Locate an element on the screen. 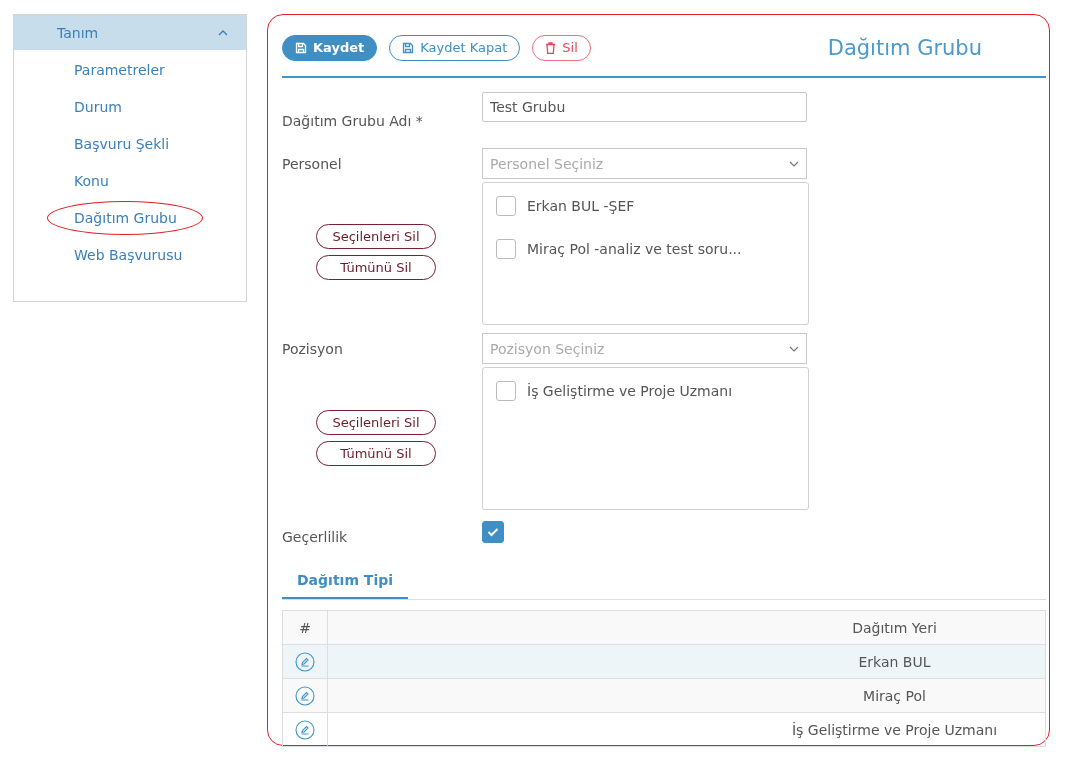  column-header: Dağıtım Yeri is located at coordinates (686, 627).